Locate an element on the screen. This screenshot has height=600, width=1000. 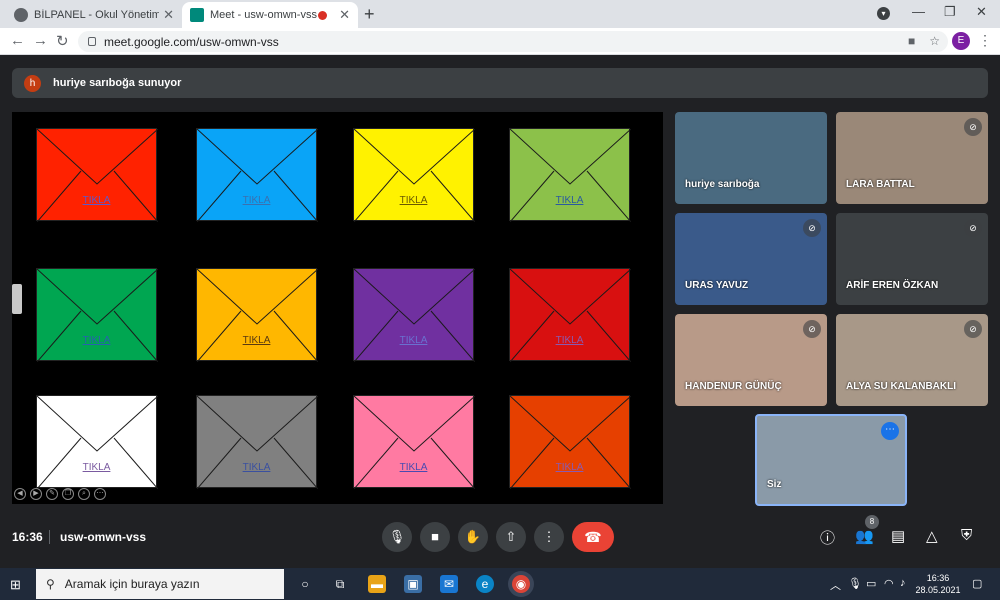
chrome-icon: ◉ is located at coordinates (521, 584).